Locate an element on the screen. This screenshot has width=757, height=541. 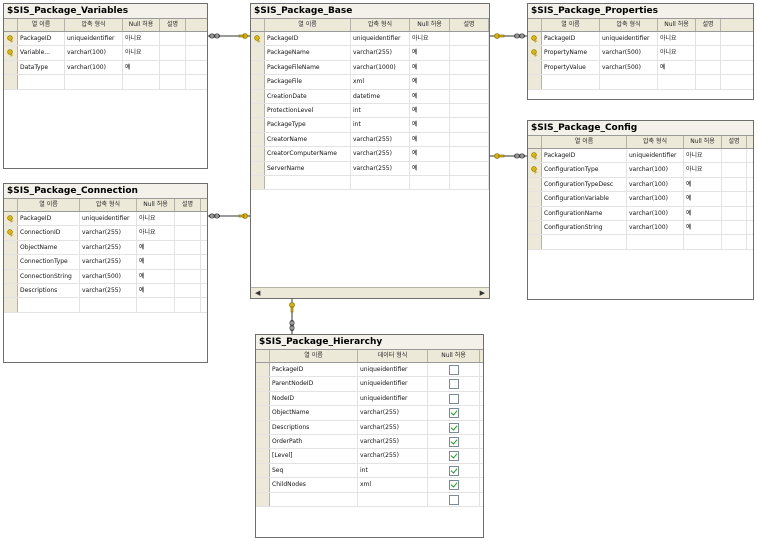
table-row: Descriptions varchar(255) is located at coordinates (369, 427).